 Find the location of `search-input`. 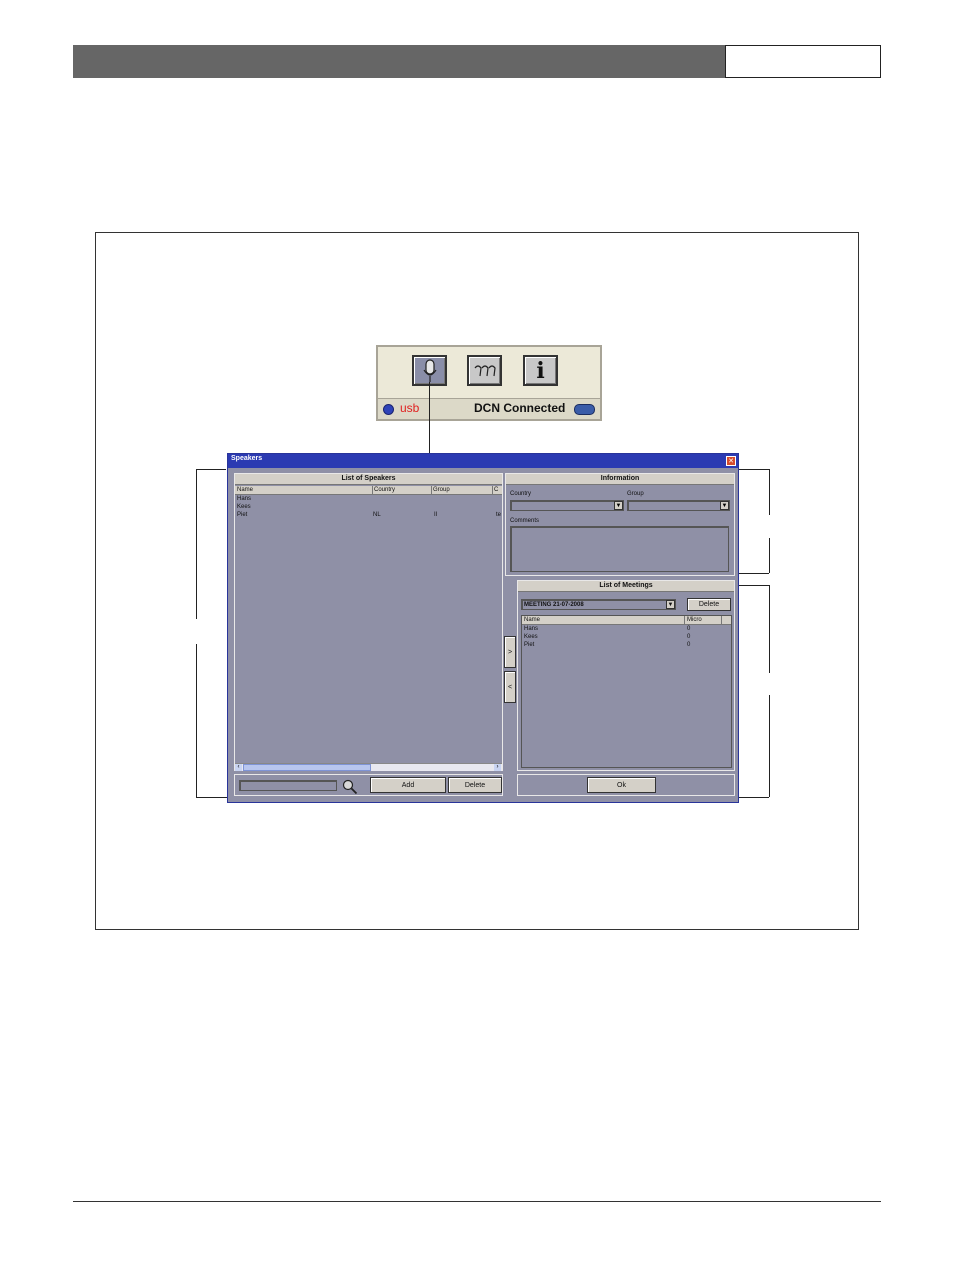

search-input is located at coordinates (288, 785).